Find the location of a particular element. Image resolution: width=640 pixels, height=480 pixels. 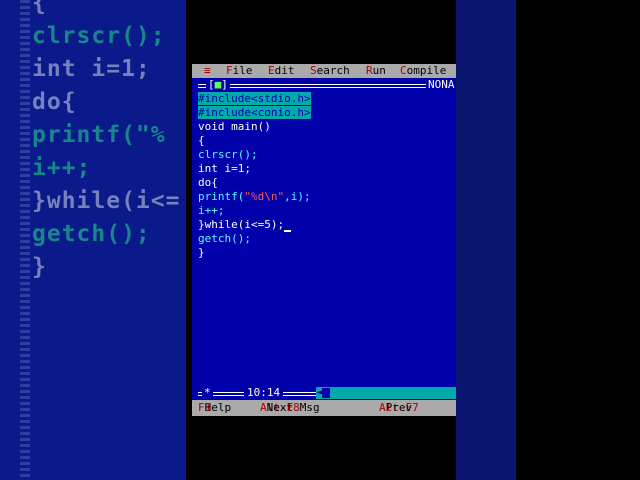

code-line: getch(); is located at coordinates (326, 239).